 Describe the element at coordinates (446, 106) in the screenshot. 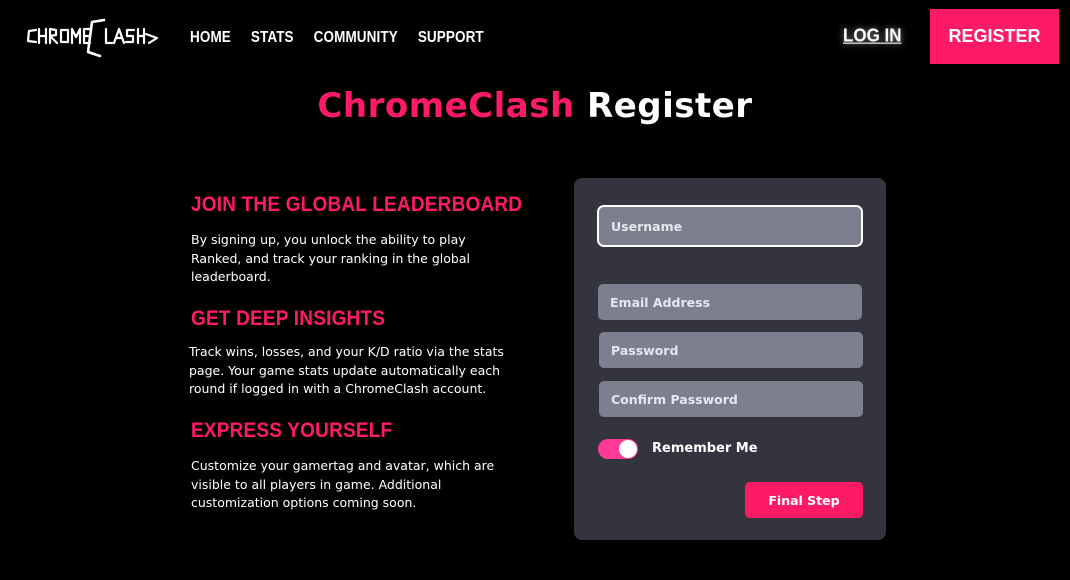

I see `title-brand: ChromeClash` at that location.